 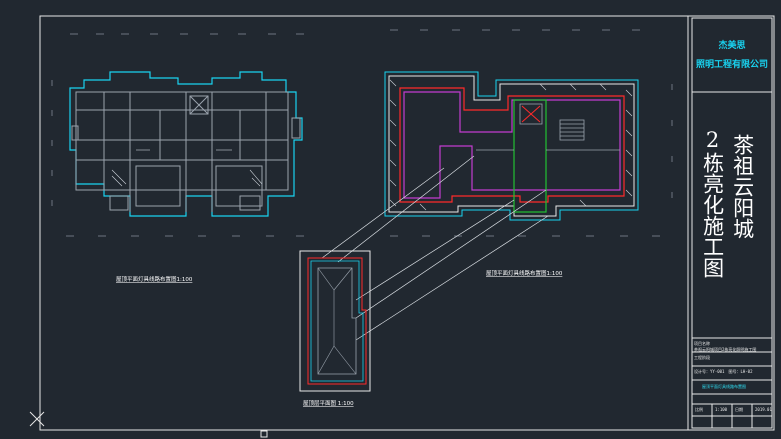 I want to click on scroll-marker, so click(x=264, y=434).